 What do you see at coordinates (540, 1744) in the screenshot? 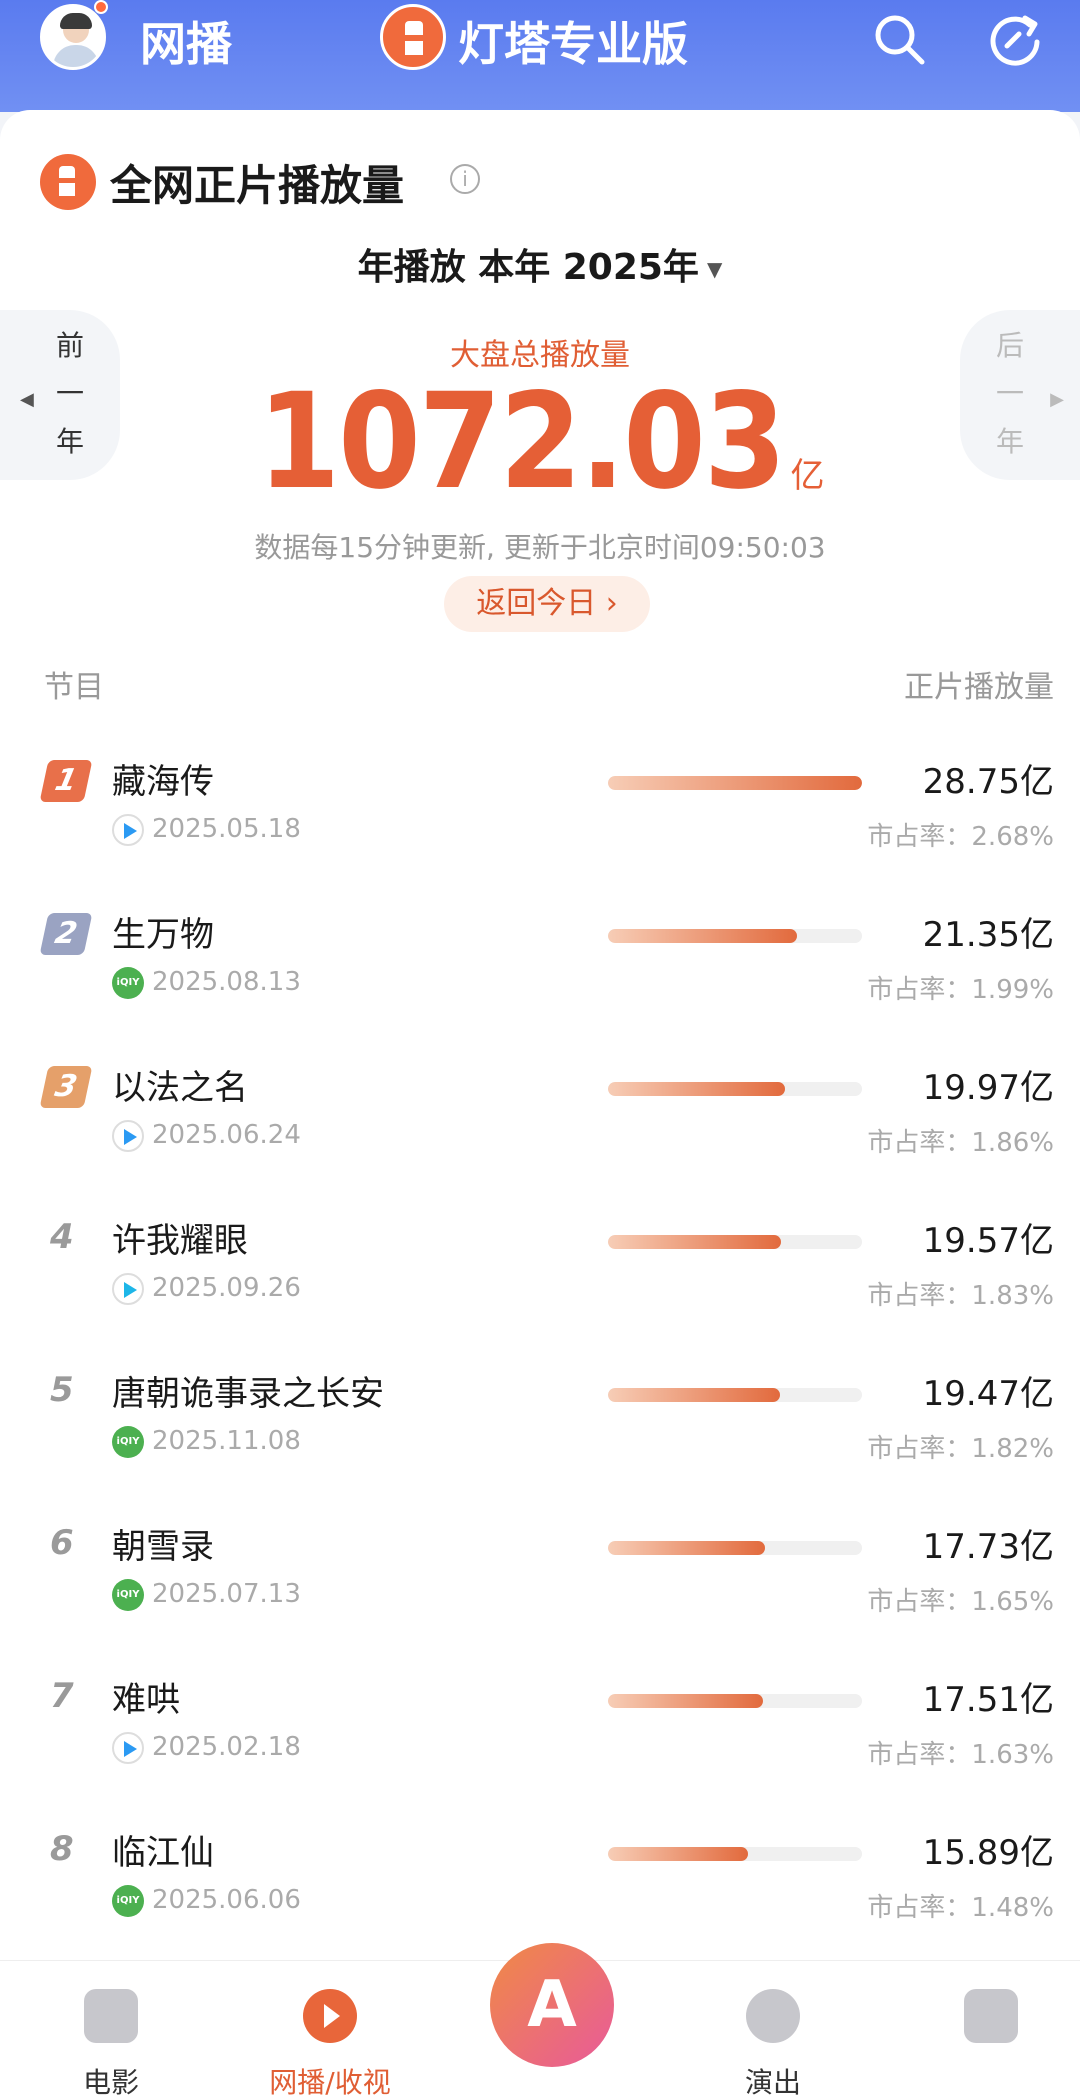
I see `ranking-row: 7 难哄 2025.02.18 17.51亿 市占率：1.63%` at bounding box center [540, 1744].